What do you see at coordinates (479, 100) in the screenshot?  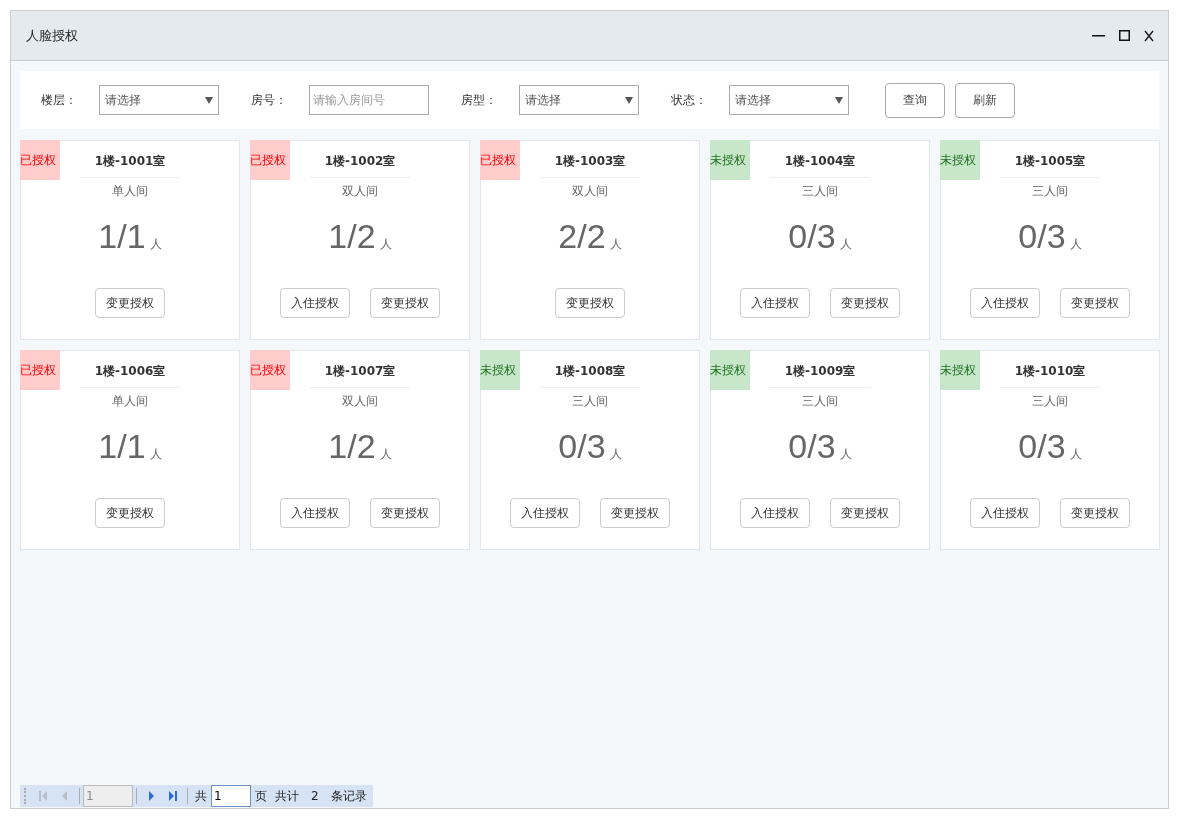 I see `filter-label: 房型：` at bounding box center [479, 100].